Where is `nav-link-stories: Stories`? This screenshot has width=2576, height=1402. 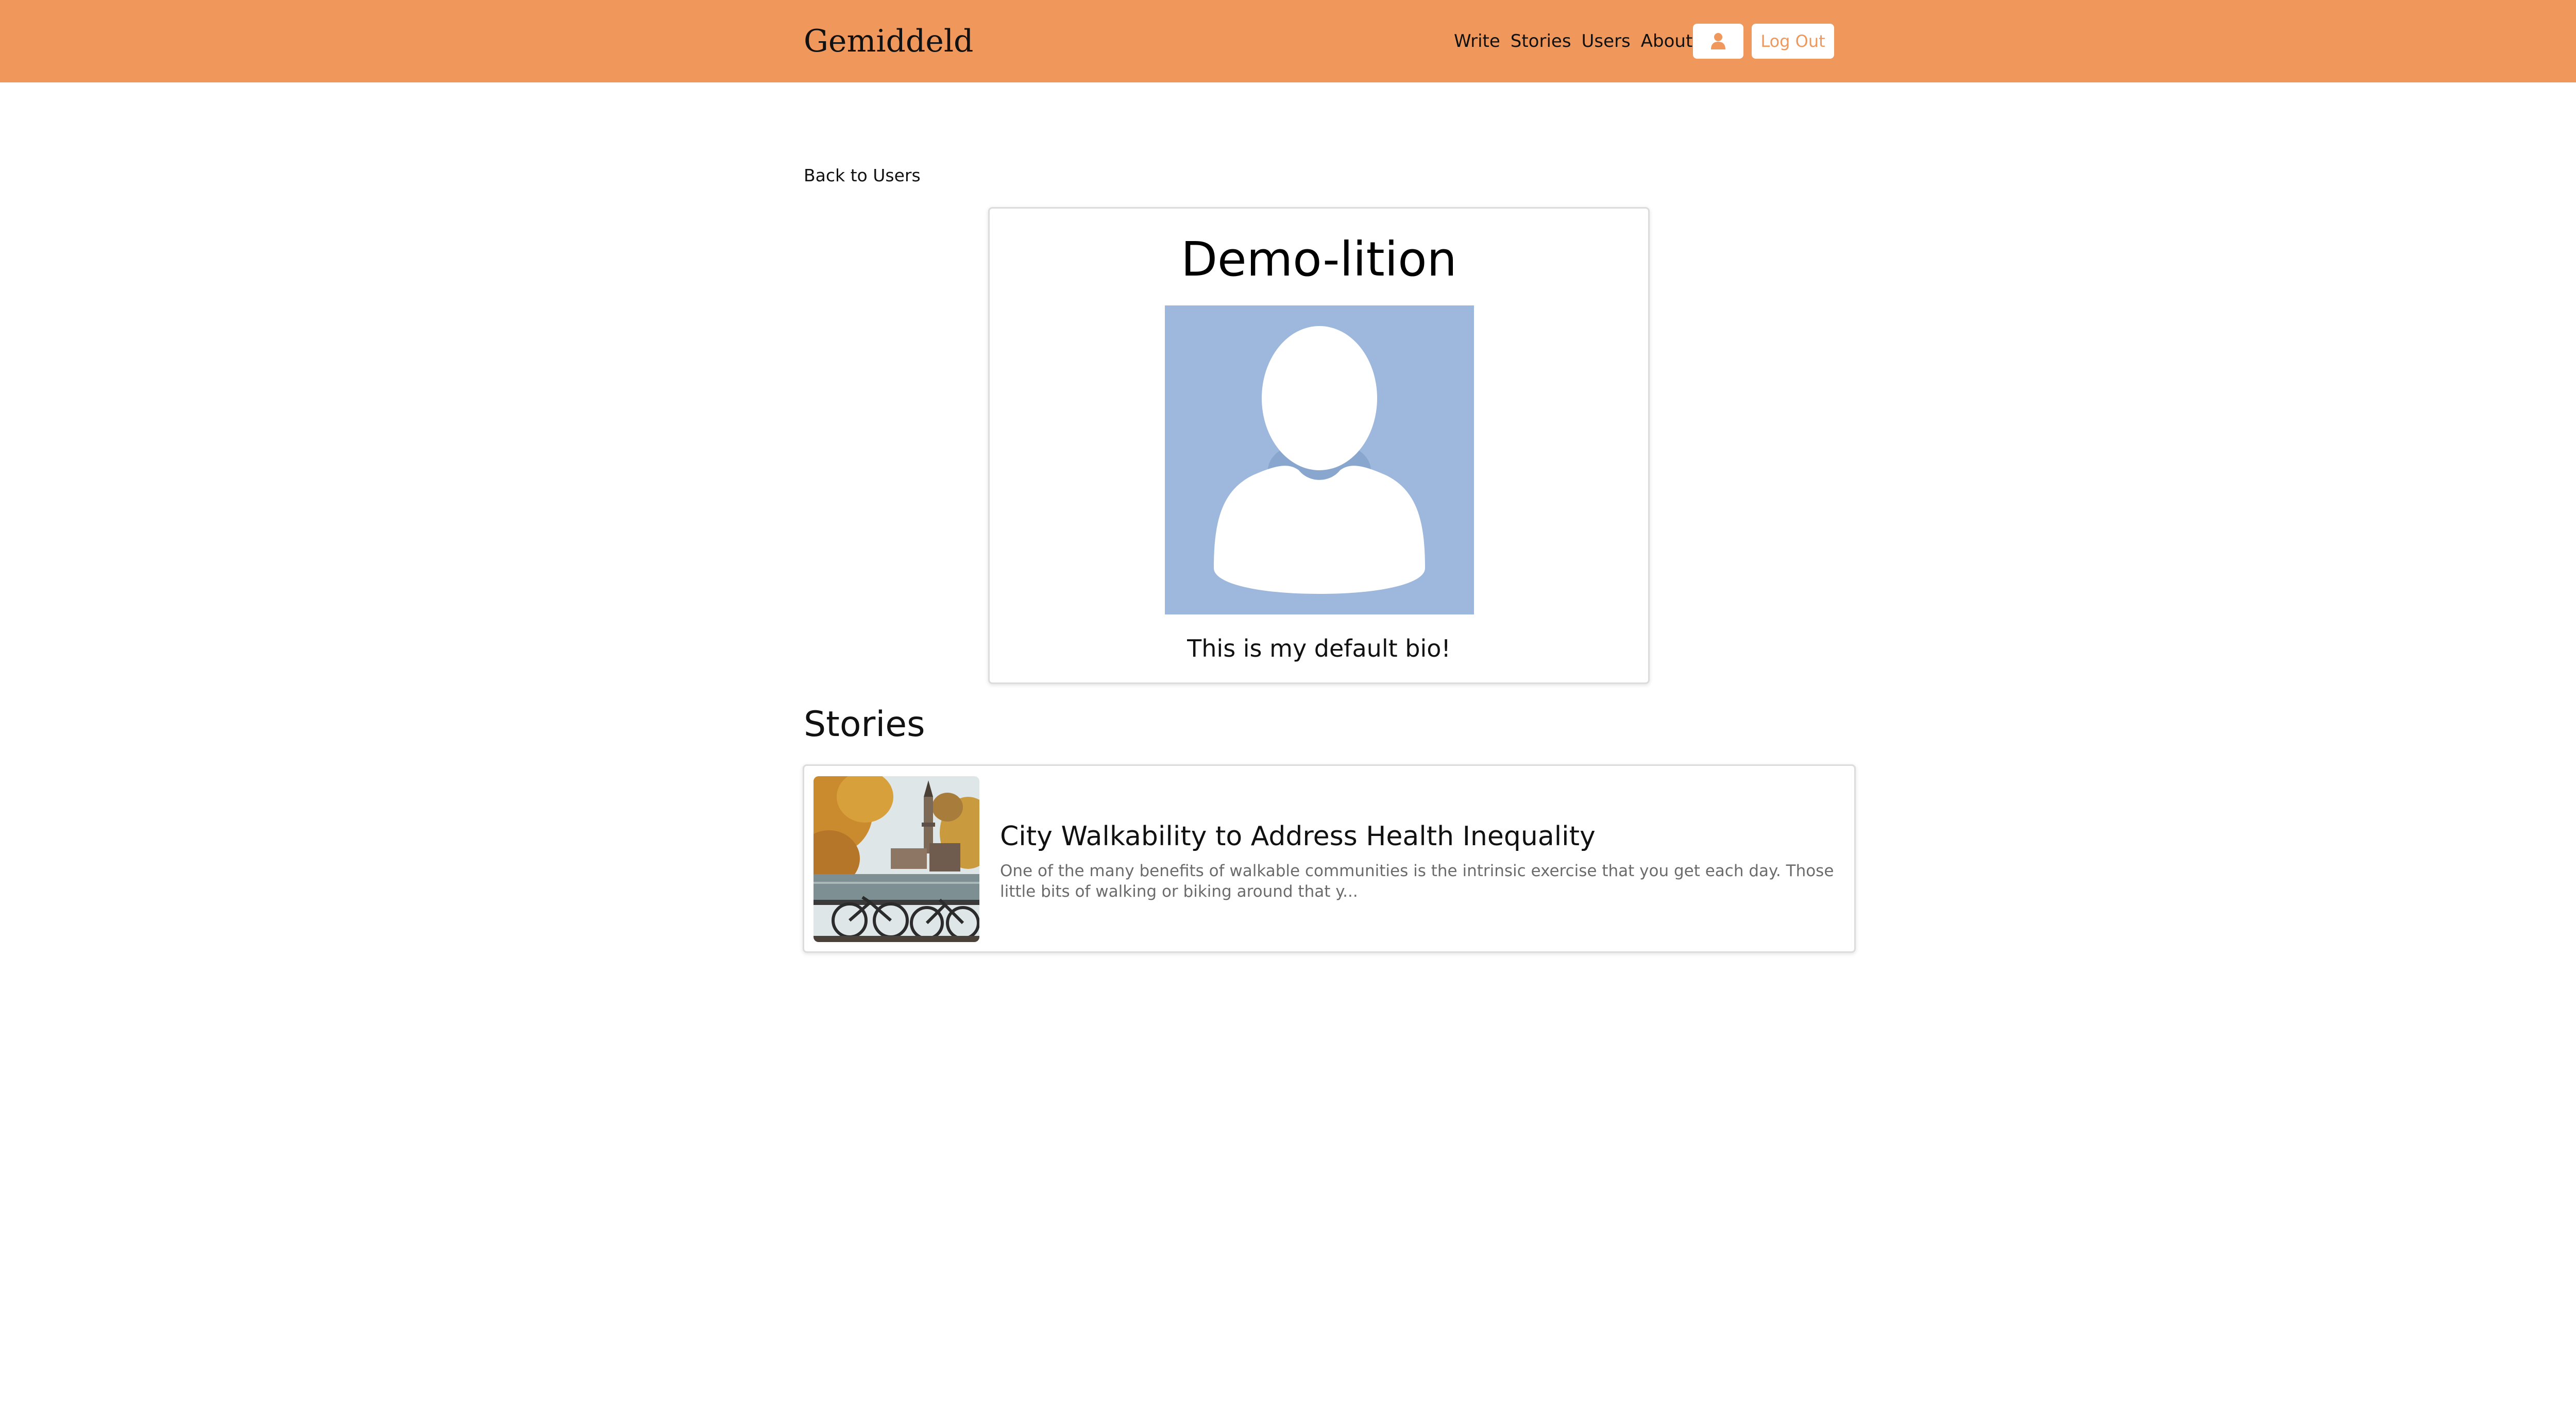
nav-link-stories: Stories is located at coordinates (1541, 41).